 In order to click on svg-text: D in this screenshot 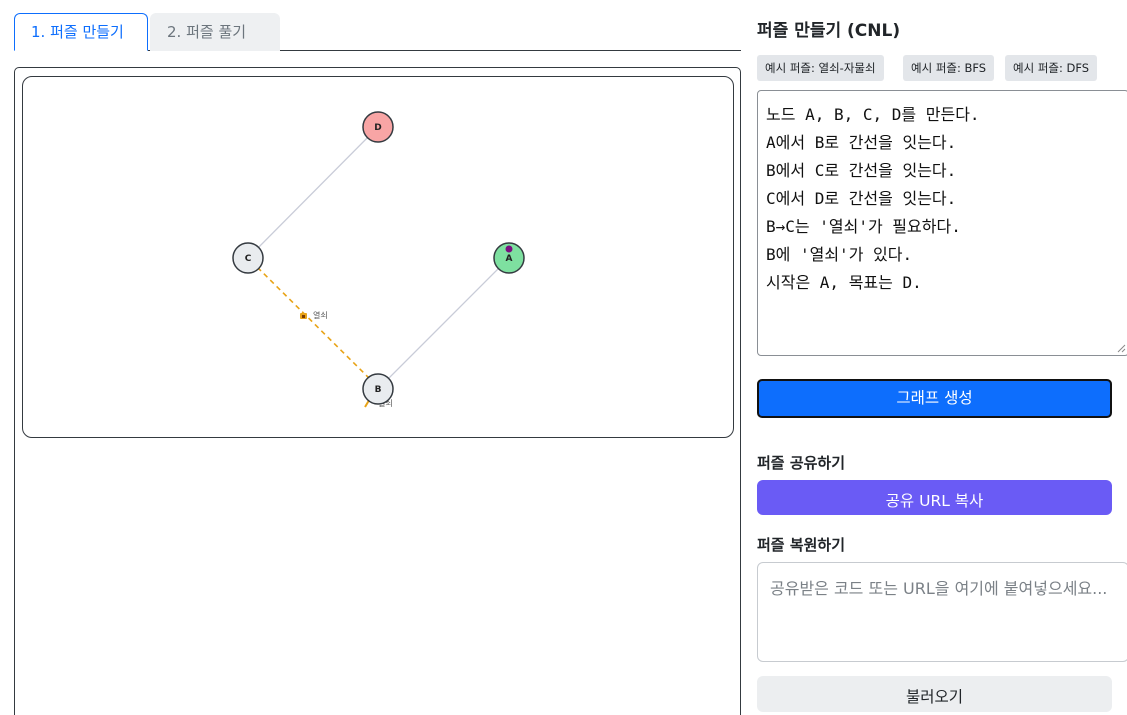, I will do `click(377, 128)`.